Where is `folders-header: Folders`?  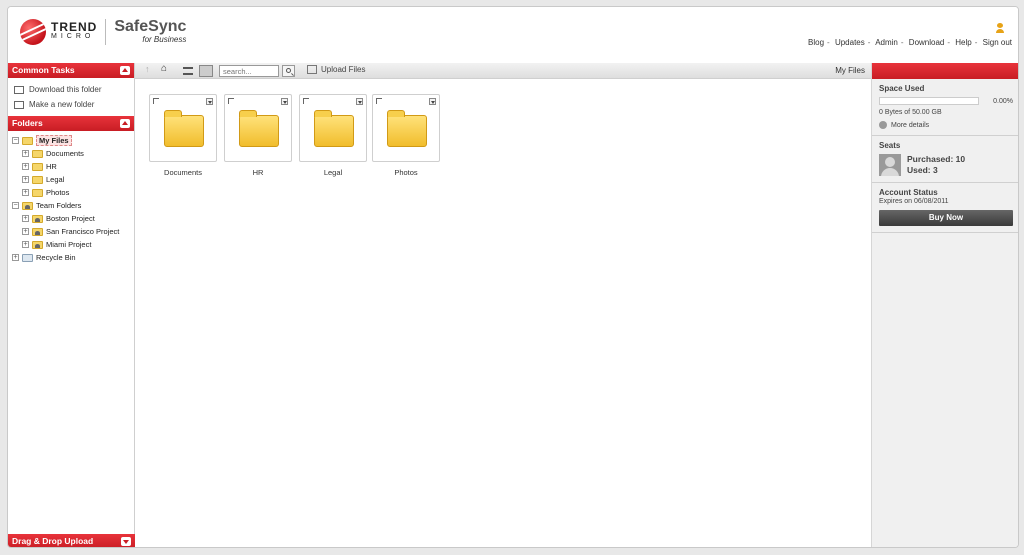
folders-header: Folders is located at coordinates (71, 123).